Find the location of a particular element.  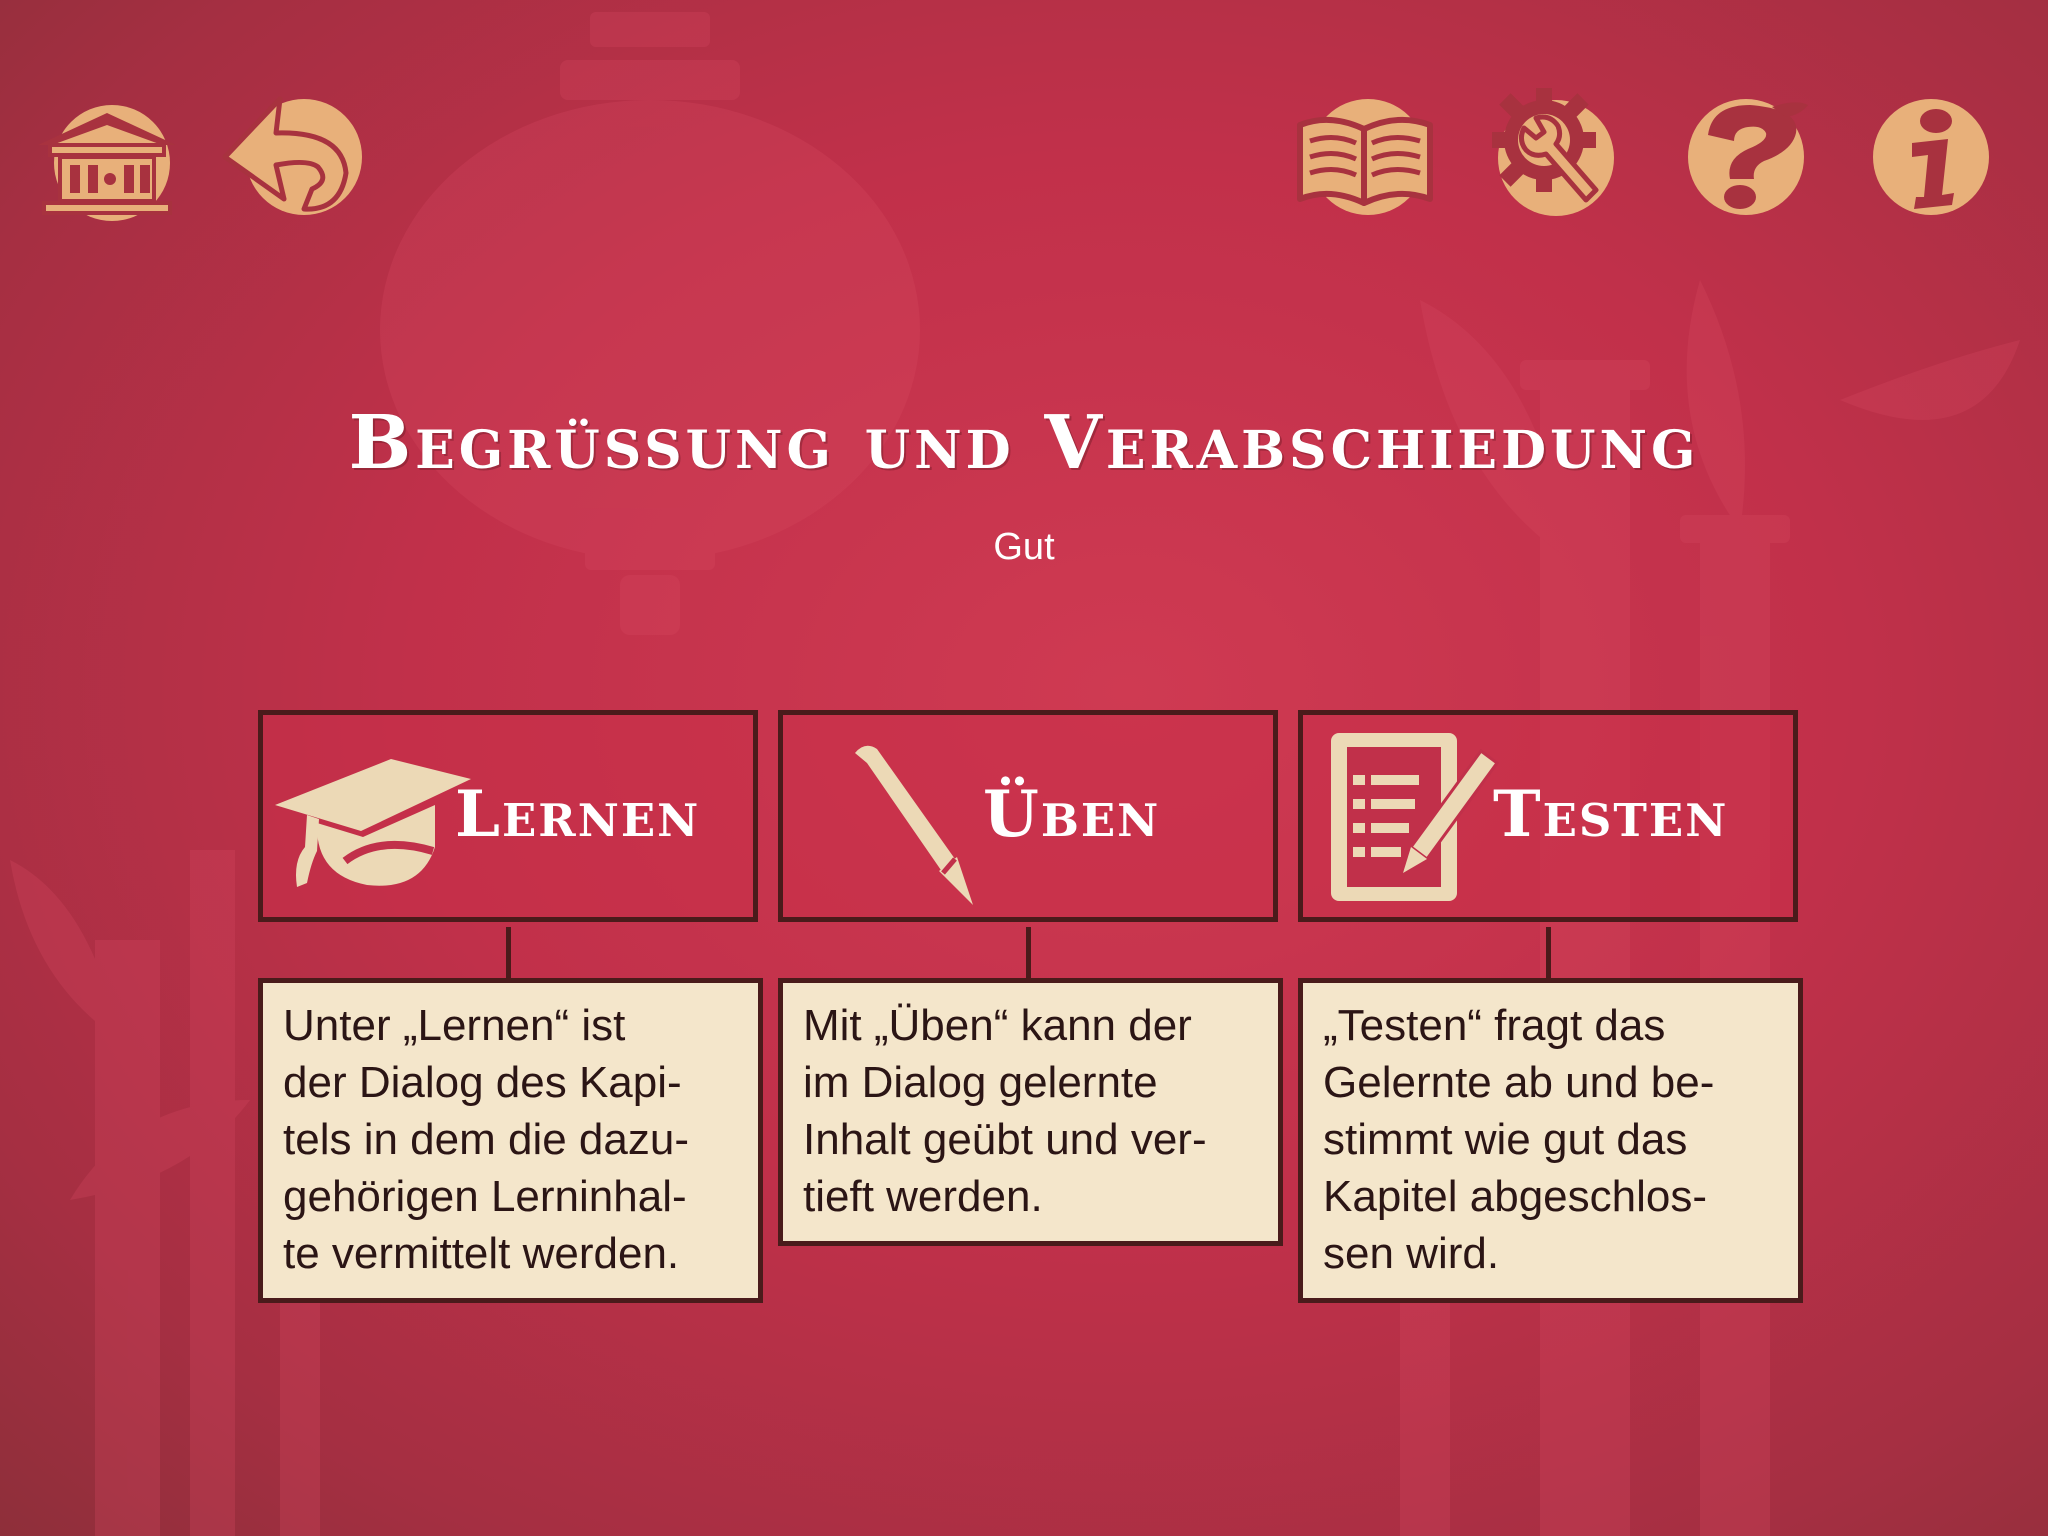

info-button is located at coordinates (1931, 160).